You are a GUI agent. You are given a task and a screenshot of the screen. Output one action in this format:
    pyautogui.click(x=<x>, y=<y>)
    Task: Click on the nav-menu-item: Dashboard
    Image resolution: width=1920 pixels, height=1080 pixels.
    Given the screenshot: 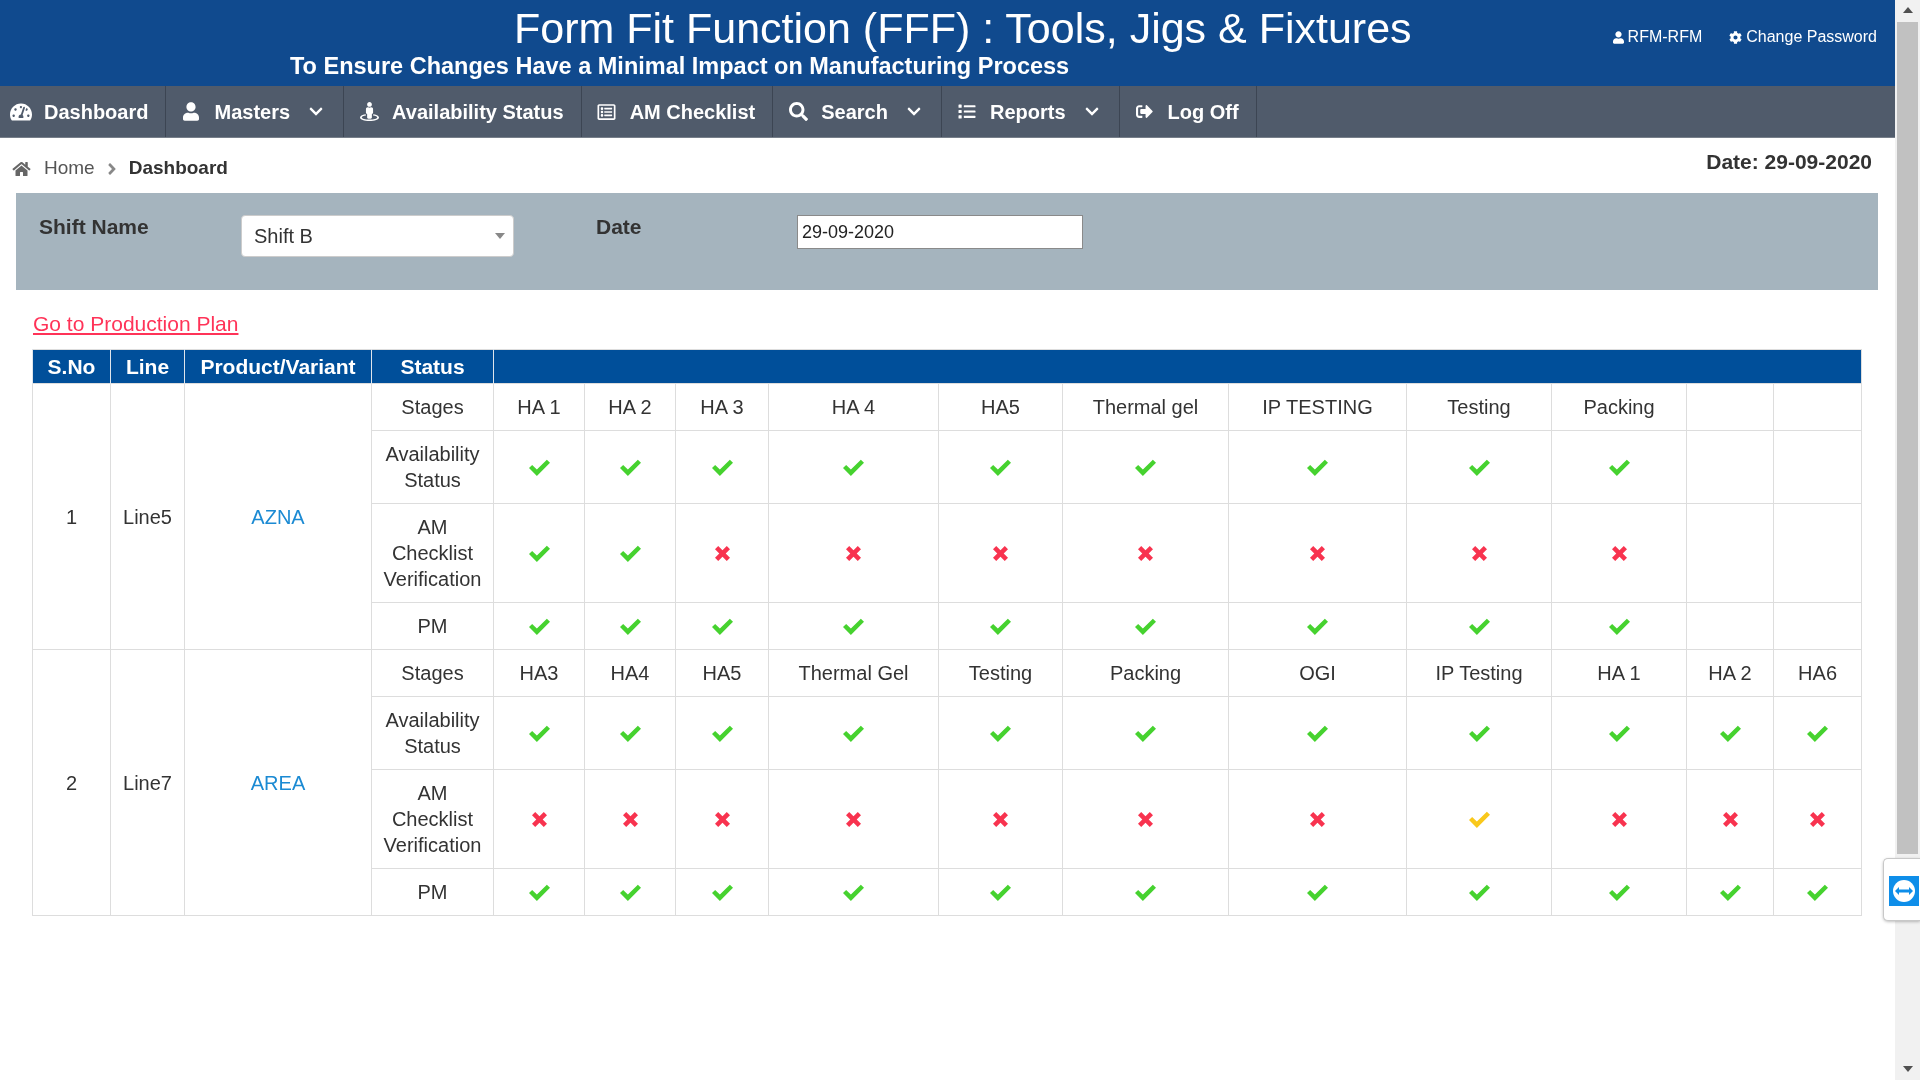 What is the action you would take?
    pyautogui.click(x=83, y=111)
    